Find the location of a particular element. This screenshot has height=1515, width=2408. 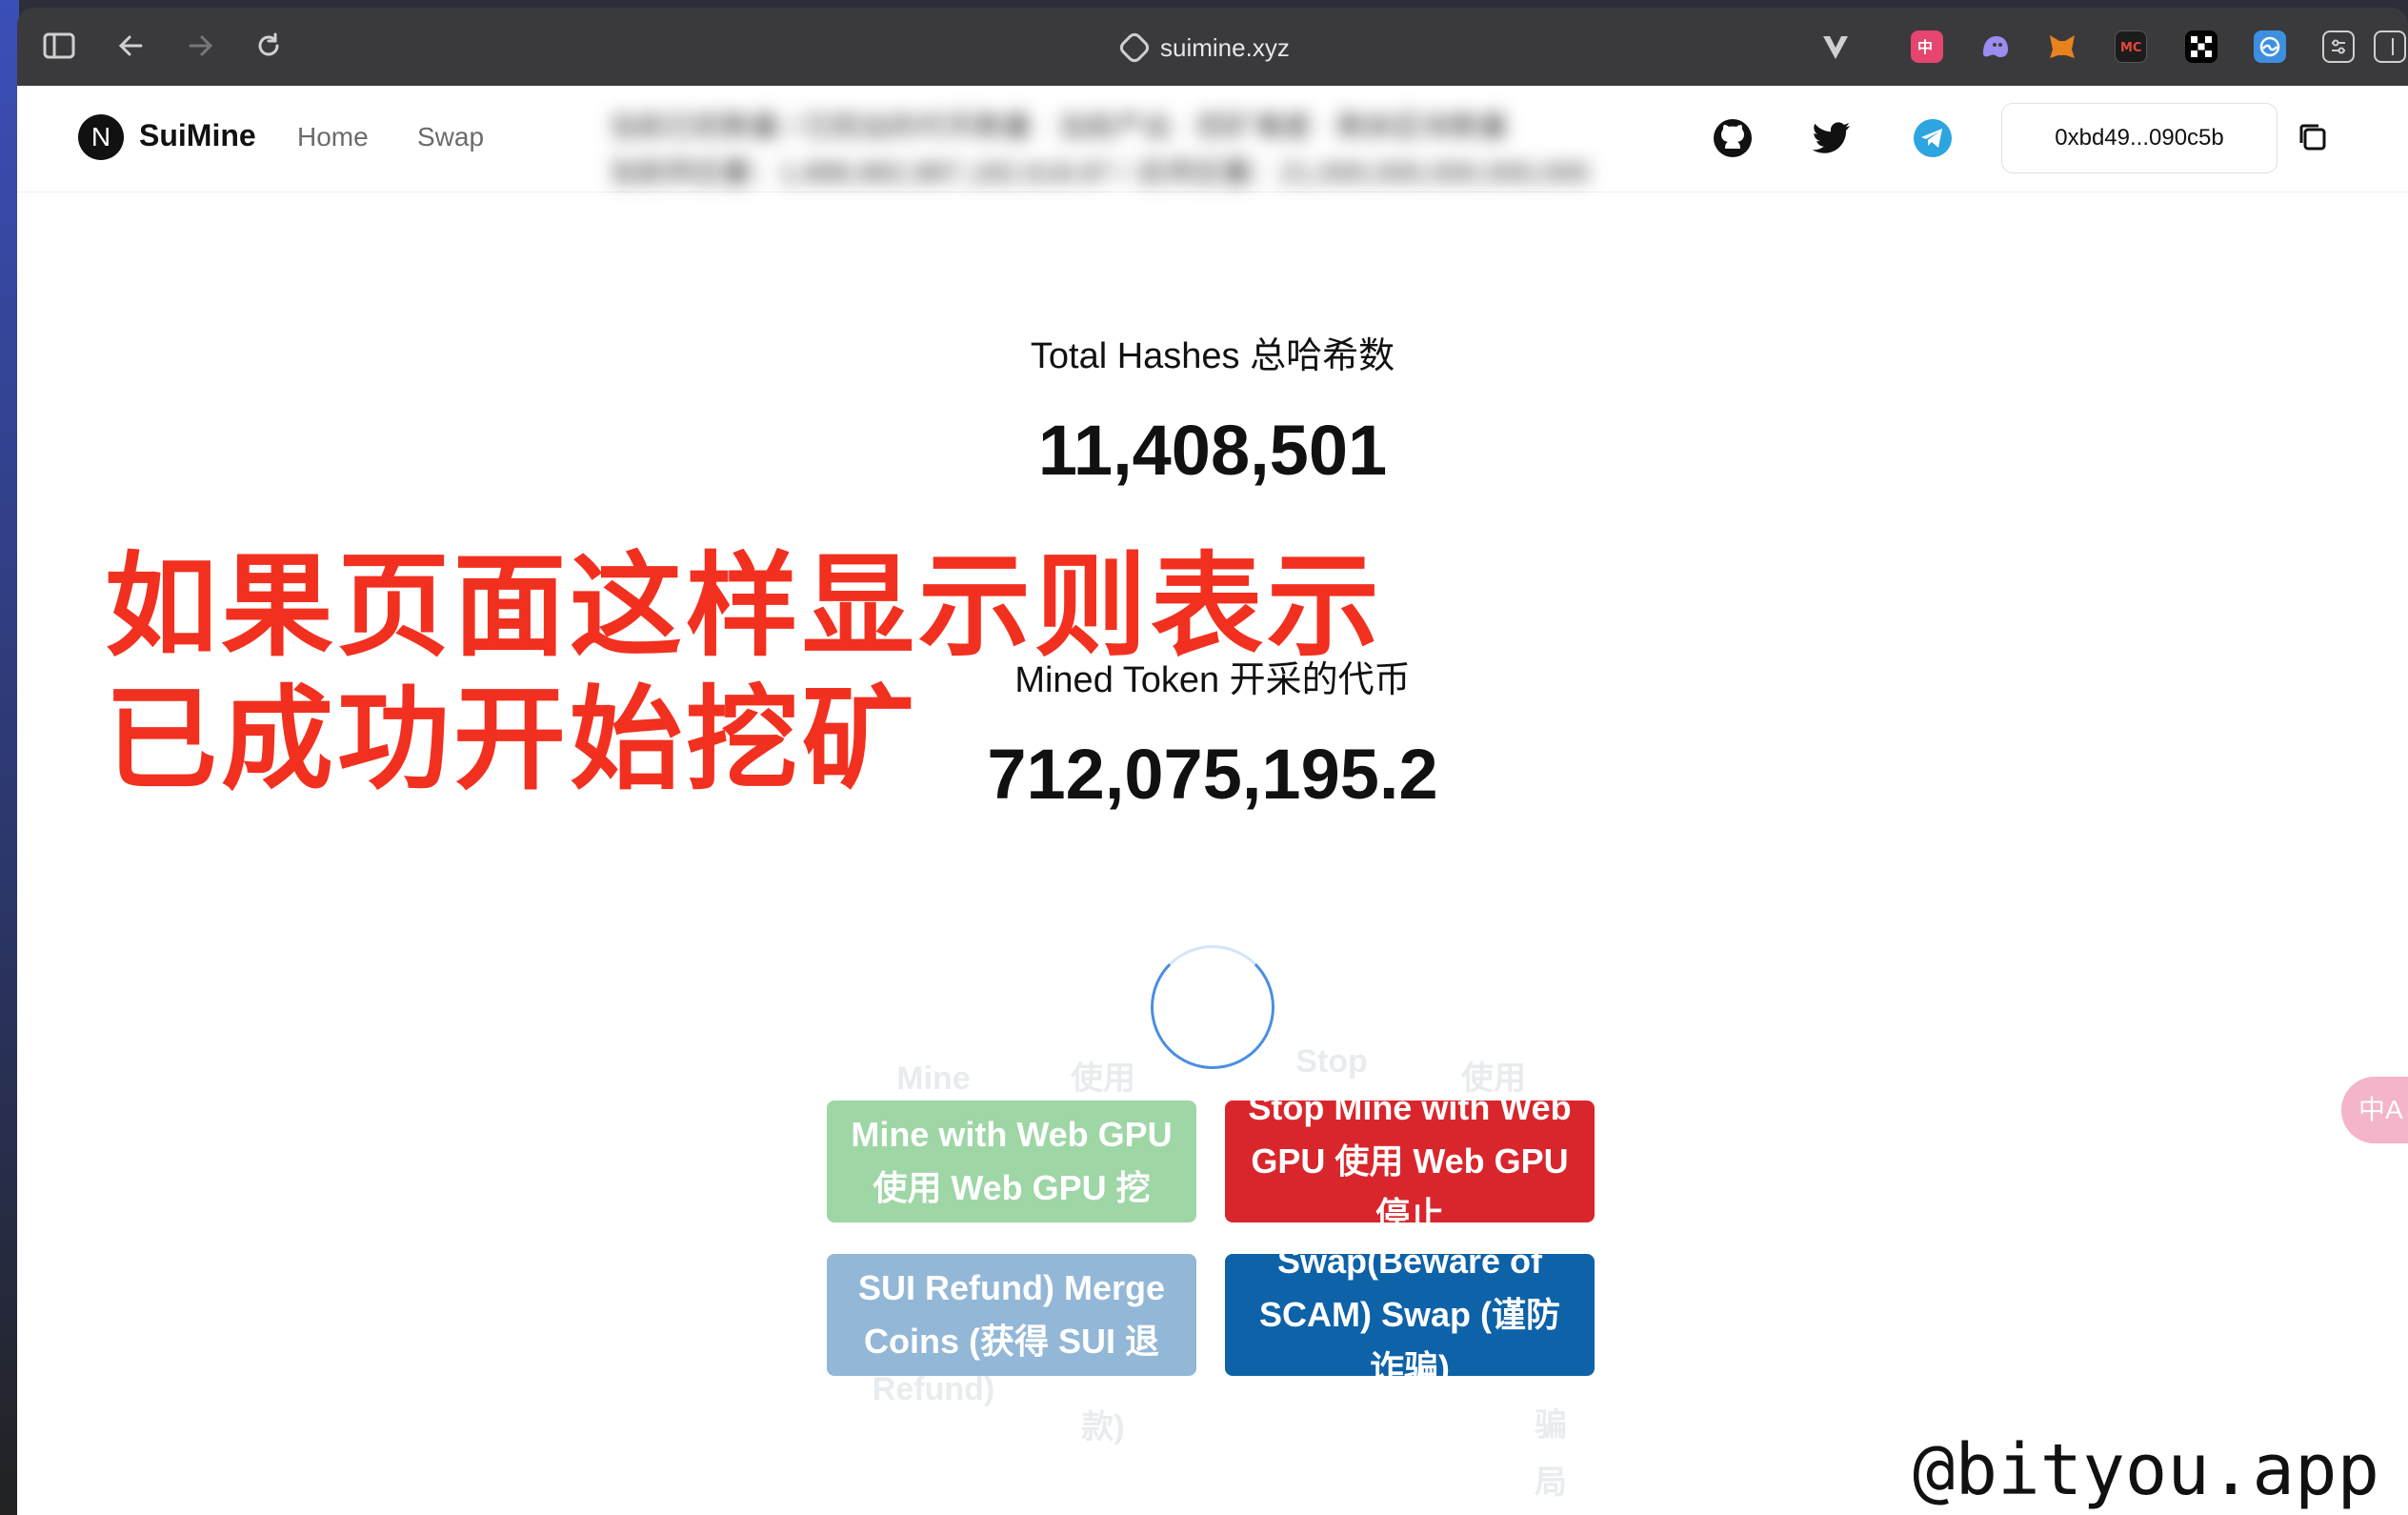

split-view-icon is located at coordinates (2390, 47).